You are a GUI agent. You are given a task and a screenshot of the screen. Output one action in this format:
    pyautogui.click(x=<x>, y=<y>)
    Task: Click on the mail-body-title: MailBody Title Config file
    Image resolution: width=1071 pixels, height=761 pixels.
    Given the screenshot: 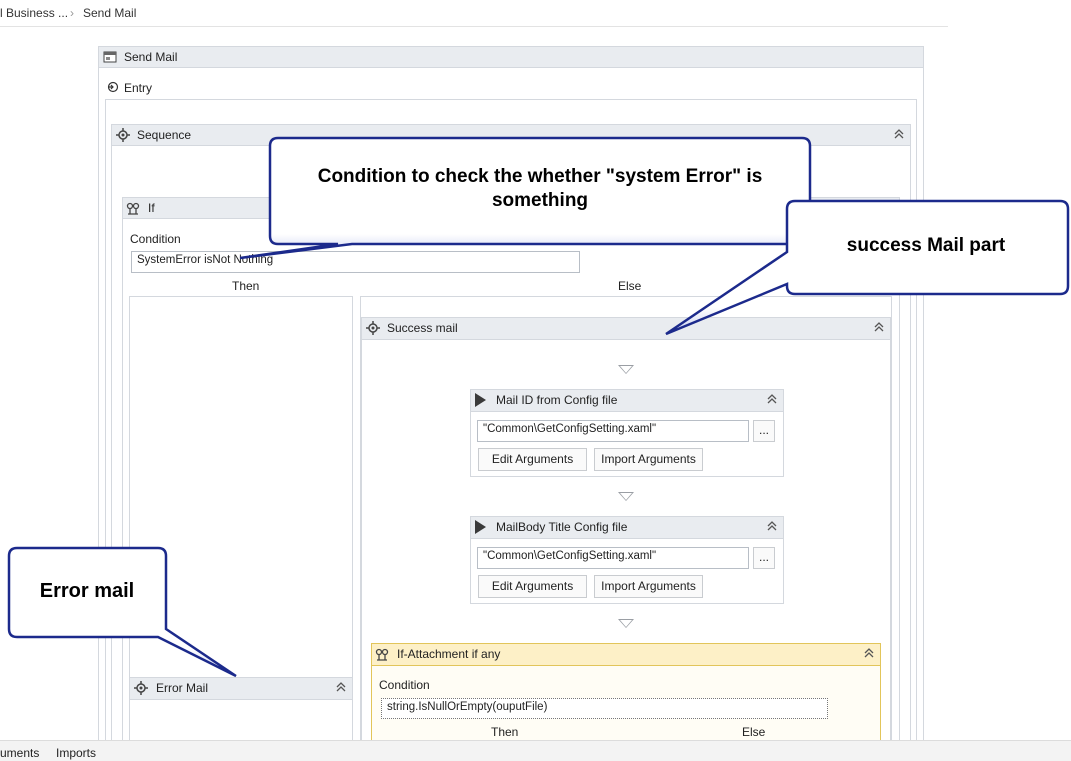 What is the action you would take?
    pyautogui.click(x=562, y=527)
    